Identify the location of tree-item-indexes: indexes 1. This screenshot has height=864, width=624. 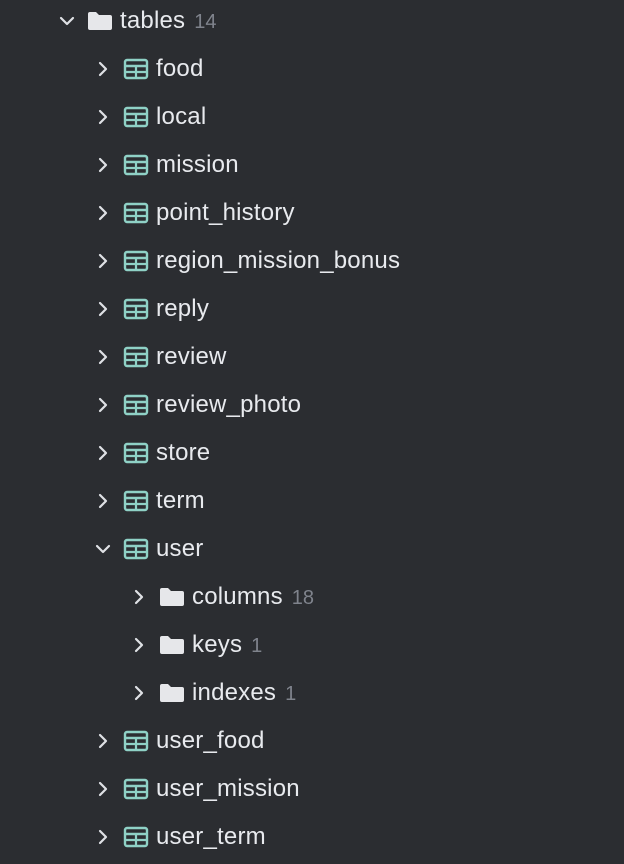
(312, 693).